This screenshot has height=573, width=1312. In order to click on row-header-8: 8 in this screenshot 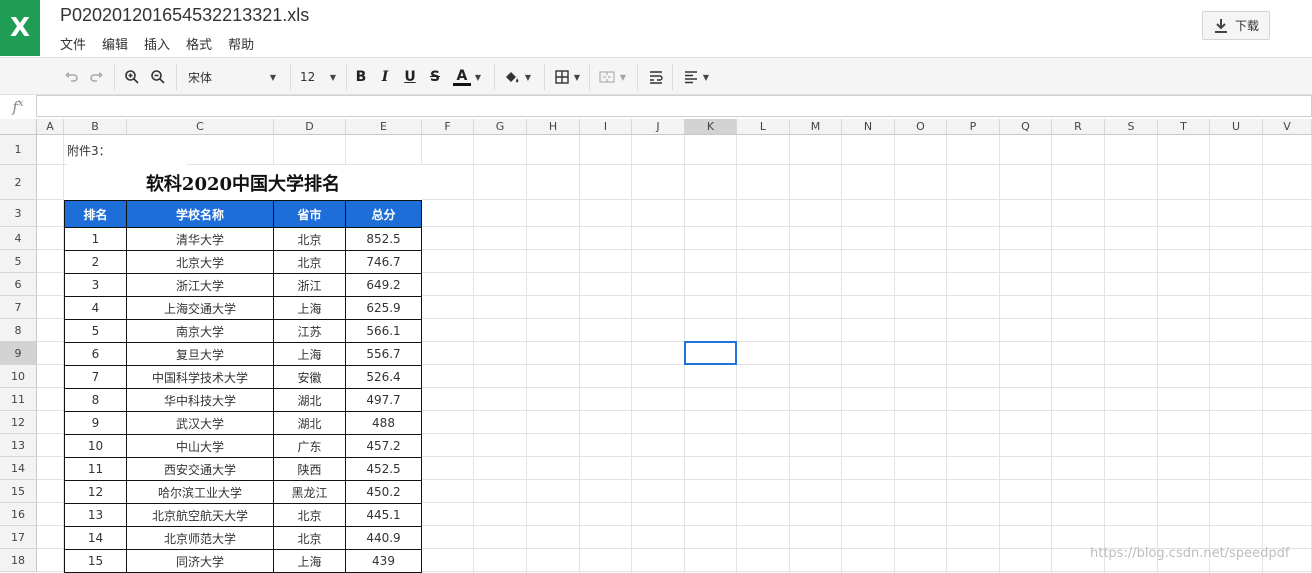, I will do `click(18, 330)`.